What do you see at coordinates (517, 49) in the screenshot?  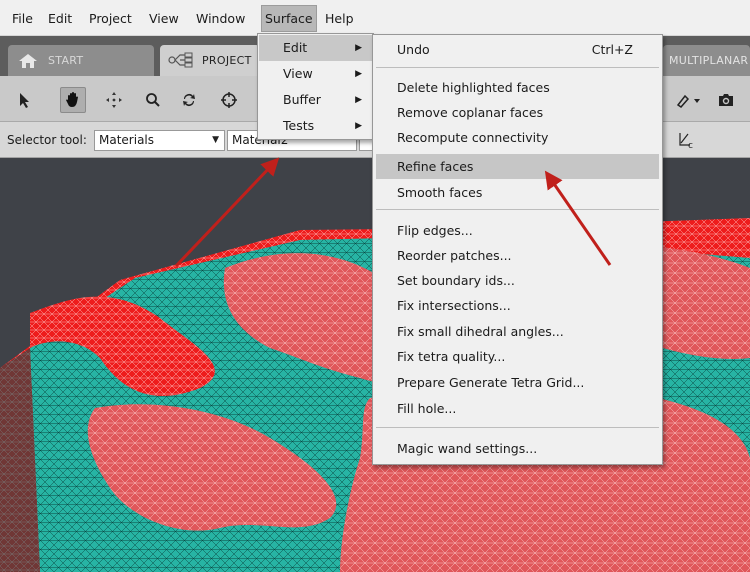 I see `menu-item-undo: Undo Ctrl+Z` at bounding box center [517, 49].